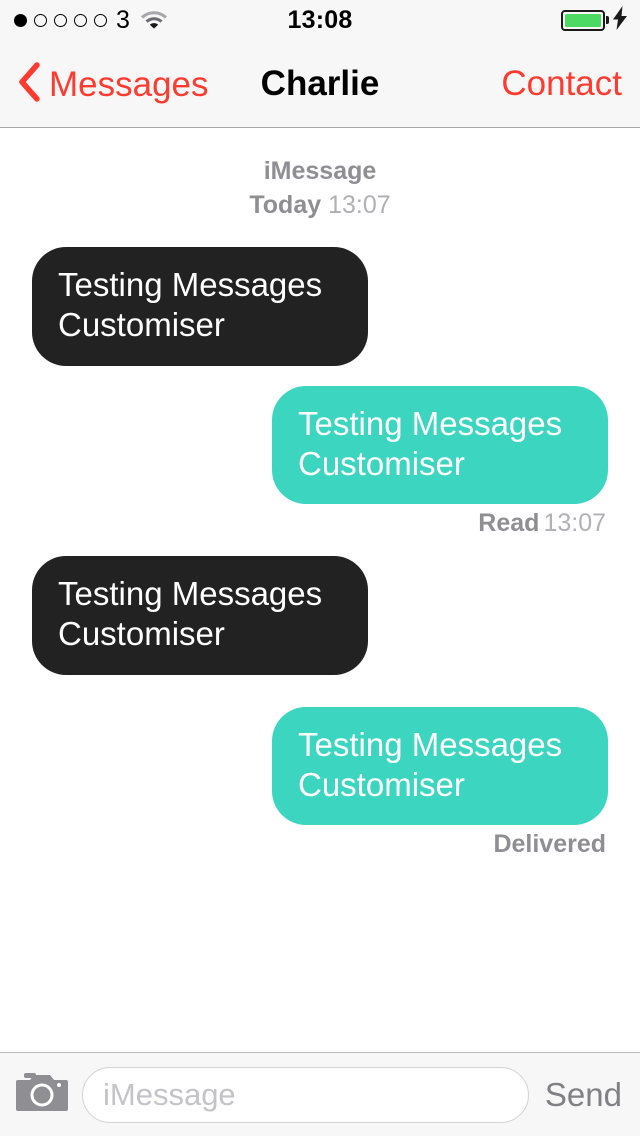  What do you see at coordinates (285, 205) in the screenshot?
I see `day-label: Today` at bounding box center [285, 205].